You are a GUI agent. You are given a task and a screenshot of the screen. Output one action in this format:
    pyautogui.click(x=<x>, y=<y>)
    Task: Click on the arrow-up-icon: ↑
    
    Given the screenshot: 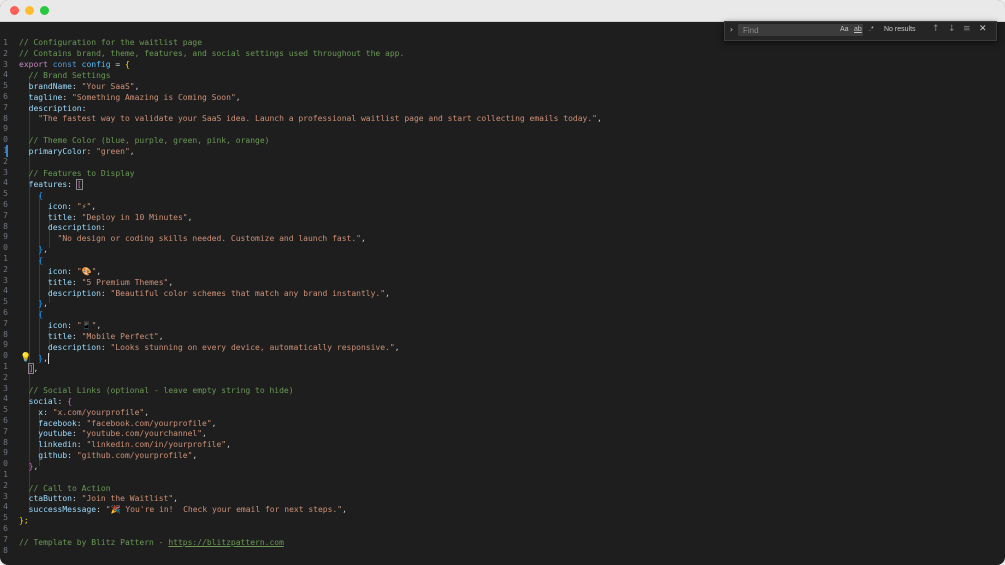 What is the action you would take?
    pyautogui.click(x=936, y=29)
    